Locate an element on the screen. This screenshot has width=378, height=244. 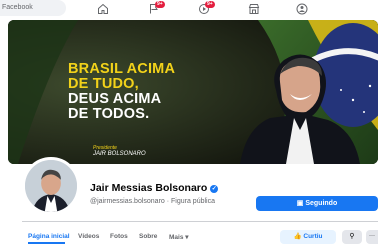
liked-label: Curtiu is located at coordinates (313, 236).